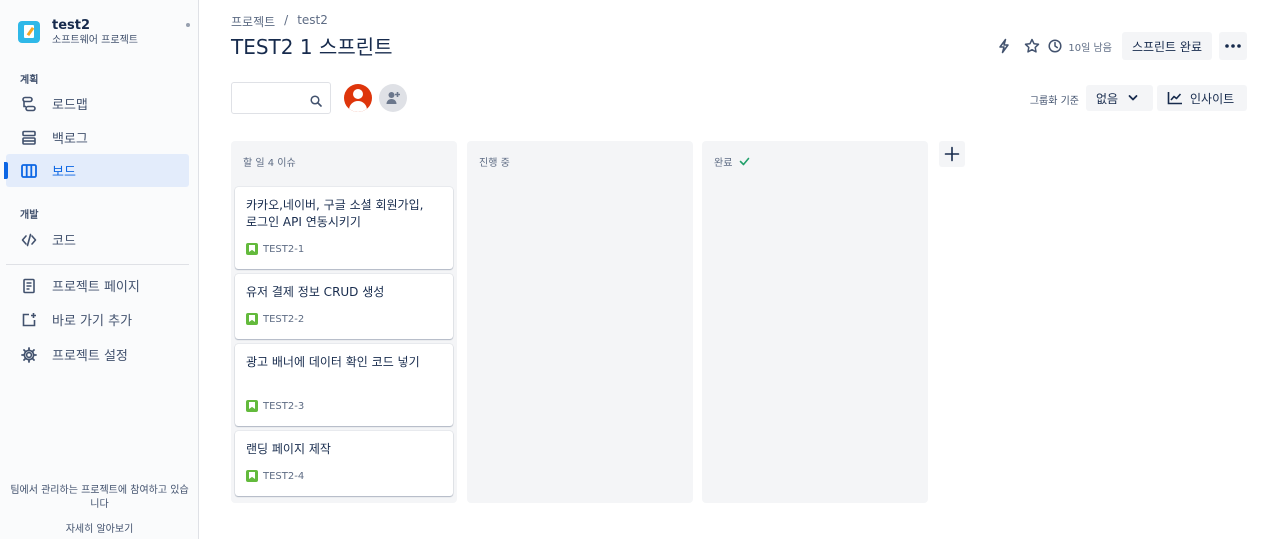 This screenshot has width=1280, height=539. I want to click on add-shortcut-icon, so click(29, 320).